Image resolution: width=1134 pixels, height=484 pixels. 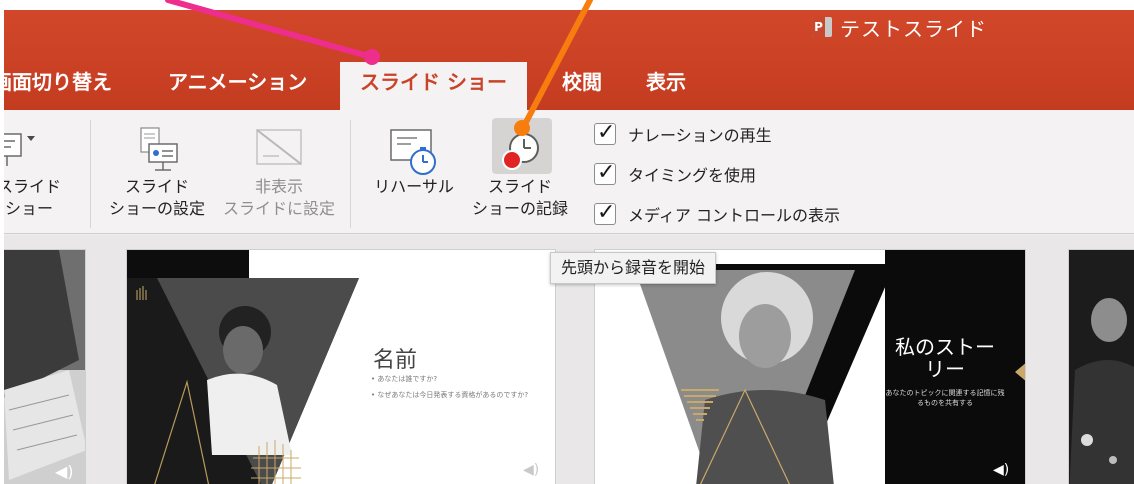 What do you see at coordinates (450, 395) in the screenshot?
I see `slide-bullet: • なぜあなたは今日発表する資格があるのですか?` at bounding box center [450, 395].